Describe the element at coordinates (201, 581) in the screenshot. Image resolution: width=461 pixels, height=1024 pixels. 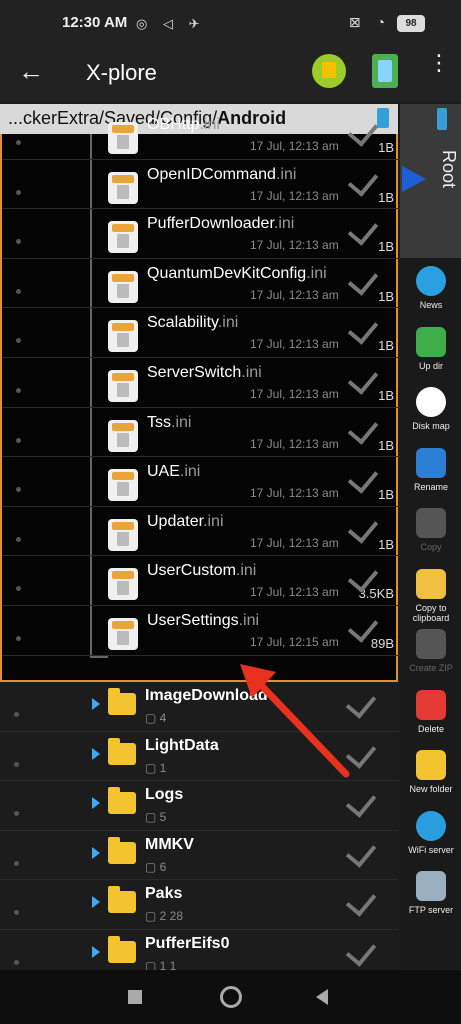
I see `file-row: UserCustom.ini 17 Jul, 12:13 am 3.5KB` at that location.